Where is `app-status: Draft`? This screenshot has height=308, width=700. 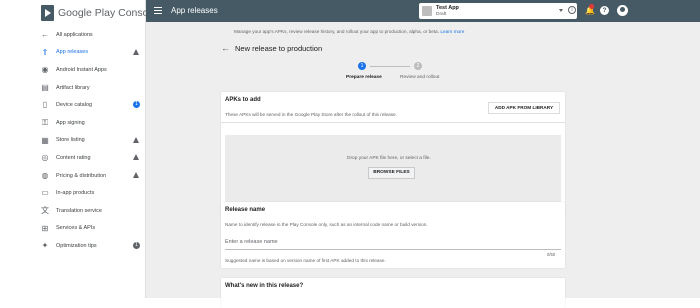 app-status: Draft is located at coordinates (441, 14).